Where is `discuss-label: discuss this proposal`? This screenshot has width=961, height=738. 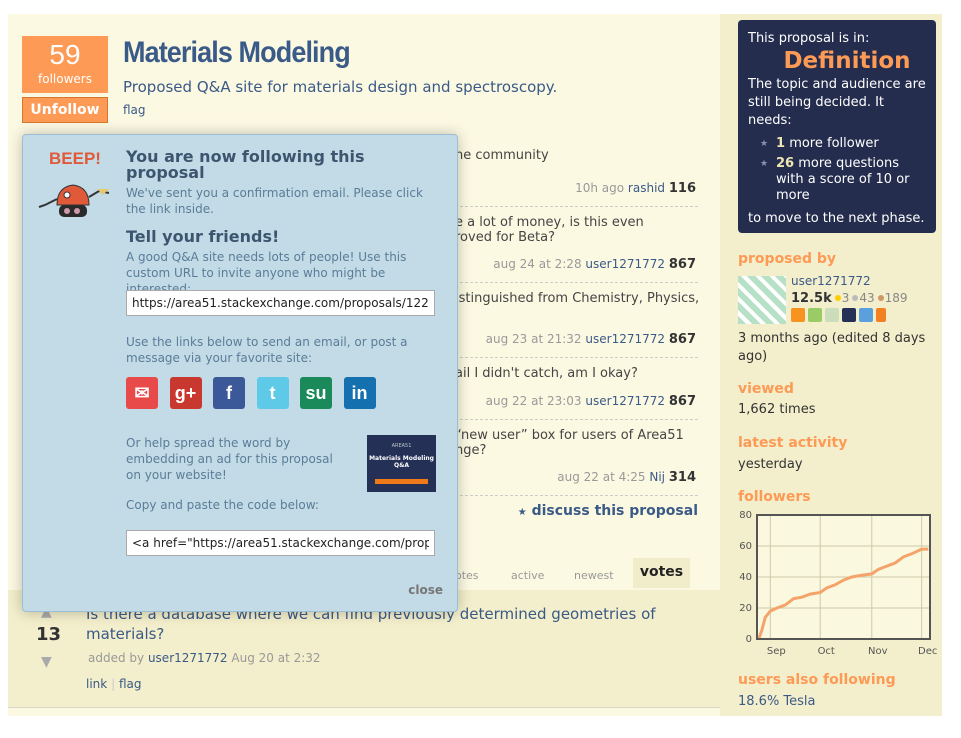 discuss-label: discuss this proposal is located at coordinates (614, 511).